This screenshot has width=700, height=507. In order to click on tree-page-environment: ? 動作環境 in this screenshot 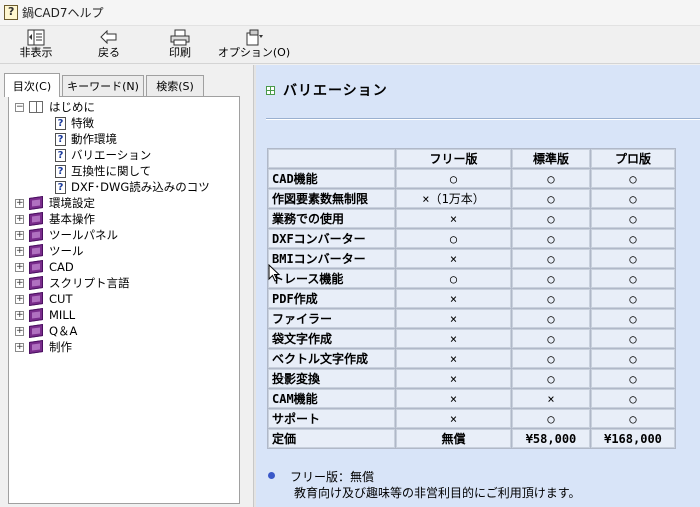, I will do `click(86, 139)`.